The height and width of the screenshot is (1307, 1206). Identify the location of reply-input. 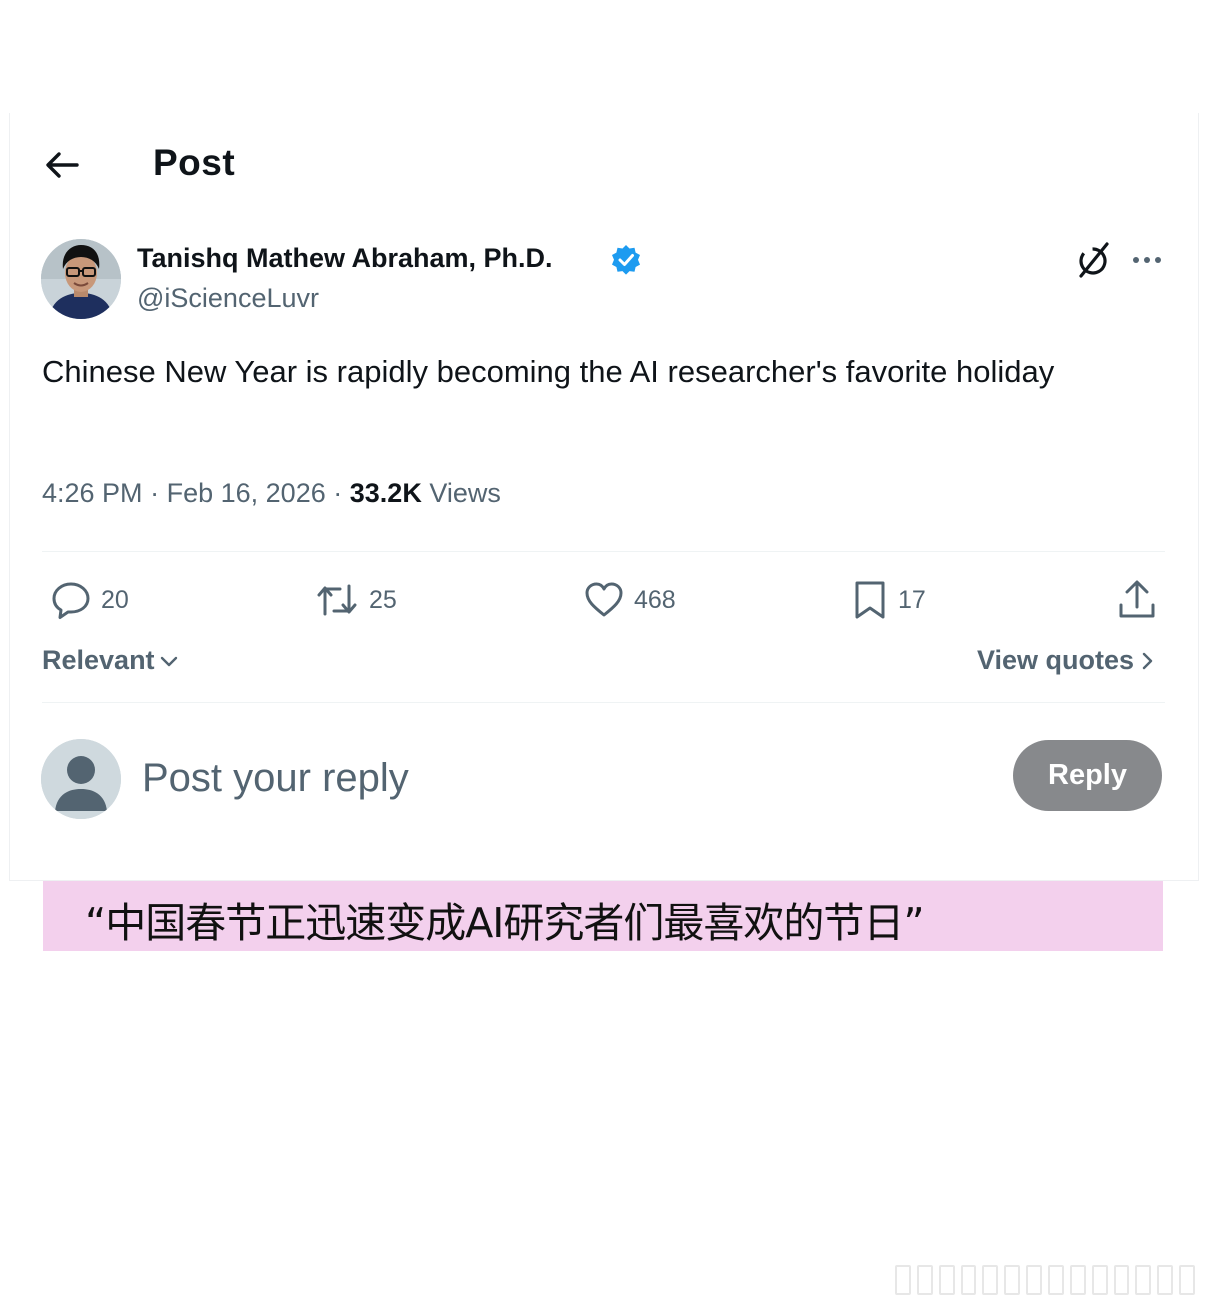
(552, 778).